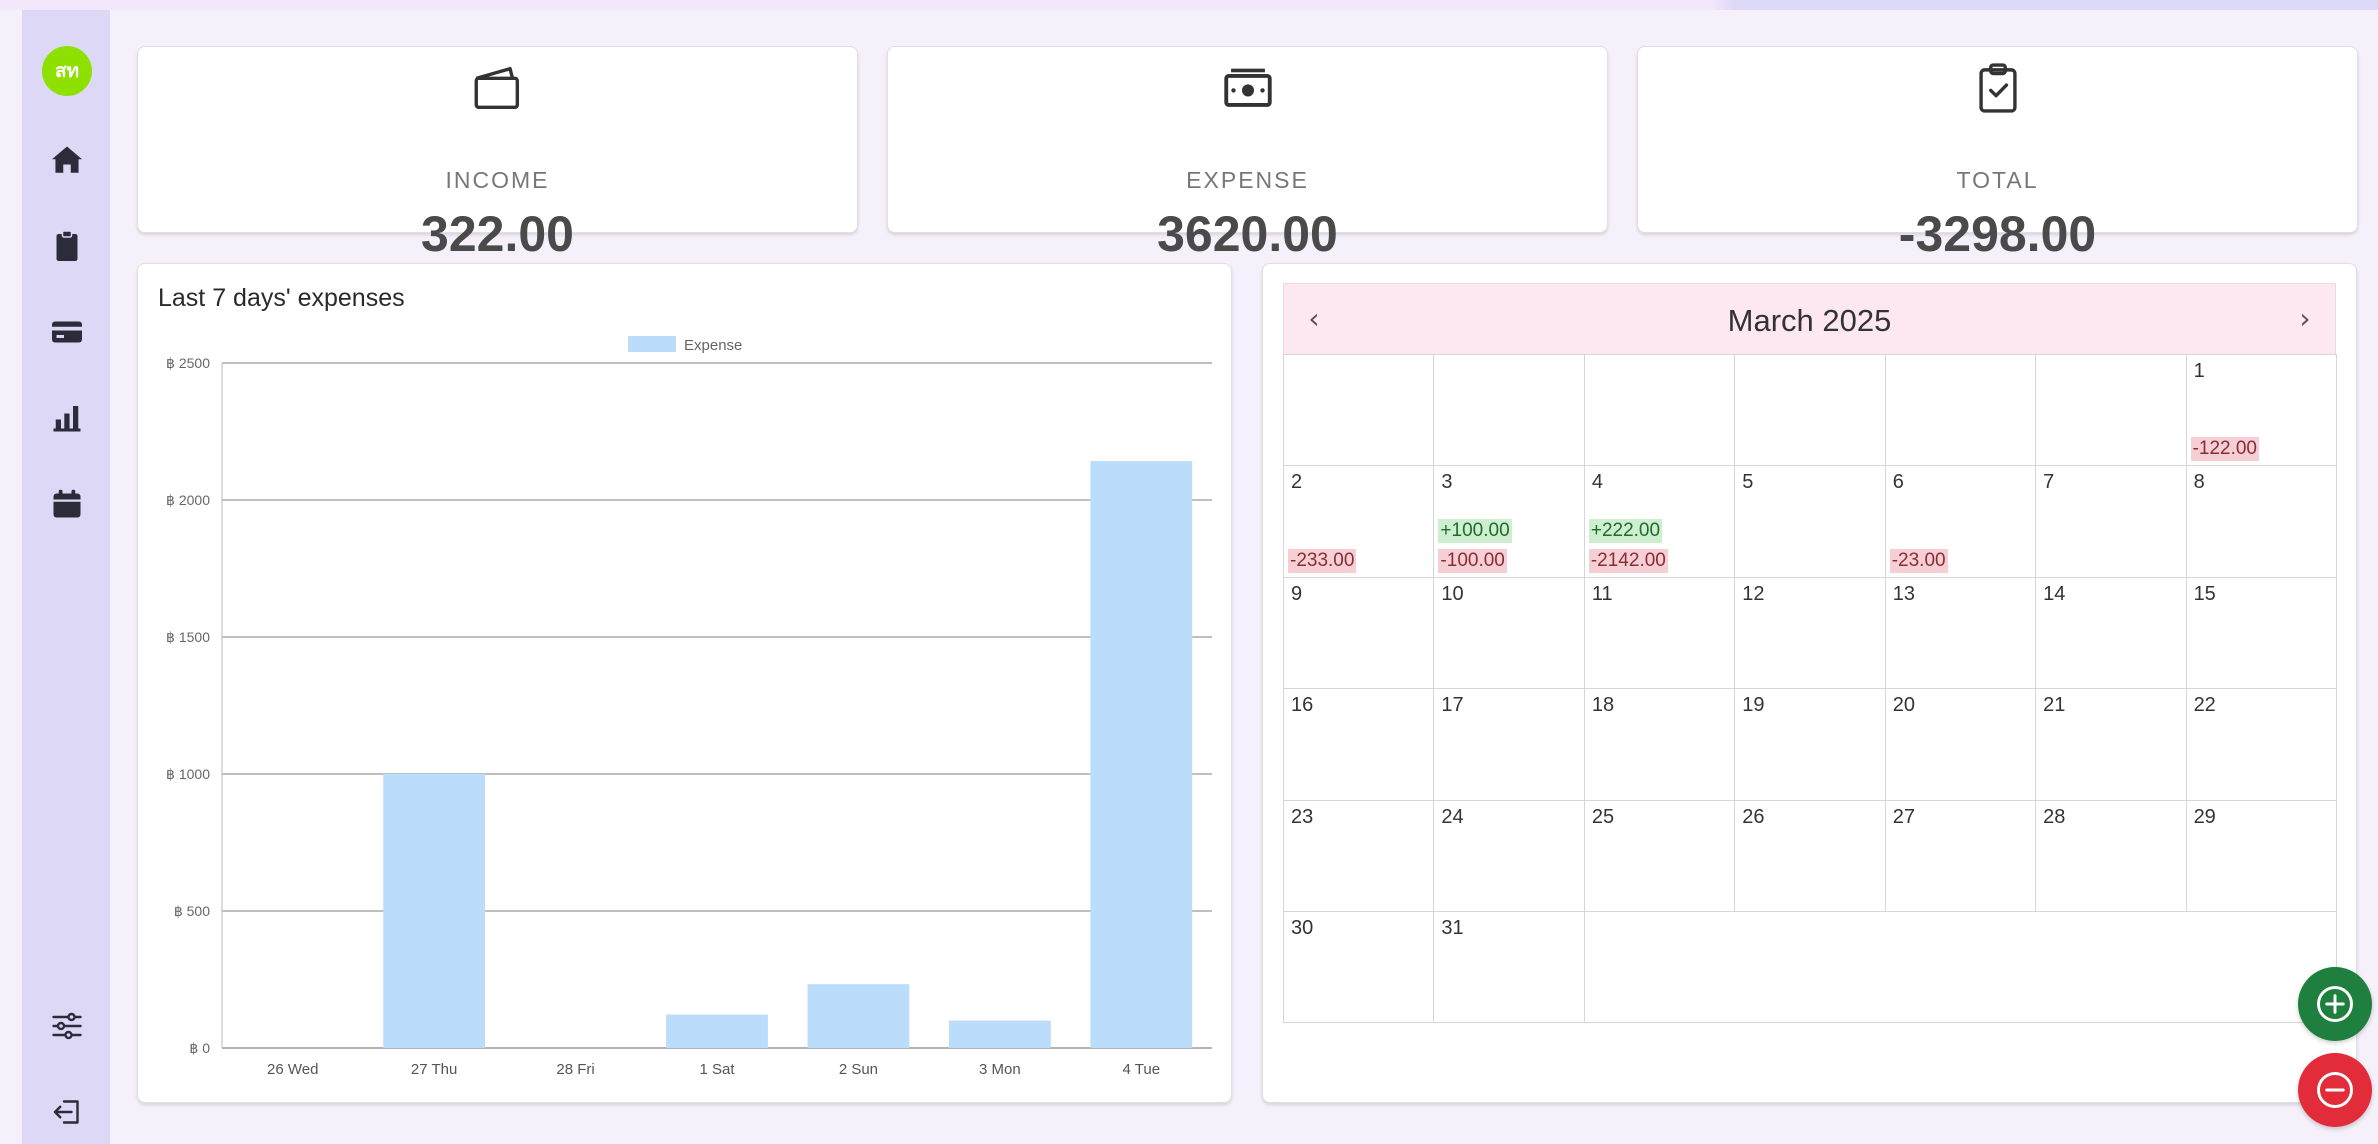 The height and width of the screenshot is (1144, 2378). What do you see at coordinates (2261, 744) in the screenshot?
I see `calendar-day-22: 22` at bounding box center [2261, 744].